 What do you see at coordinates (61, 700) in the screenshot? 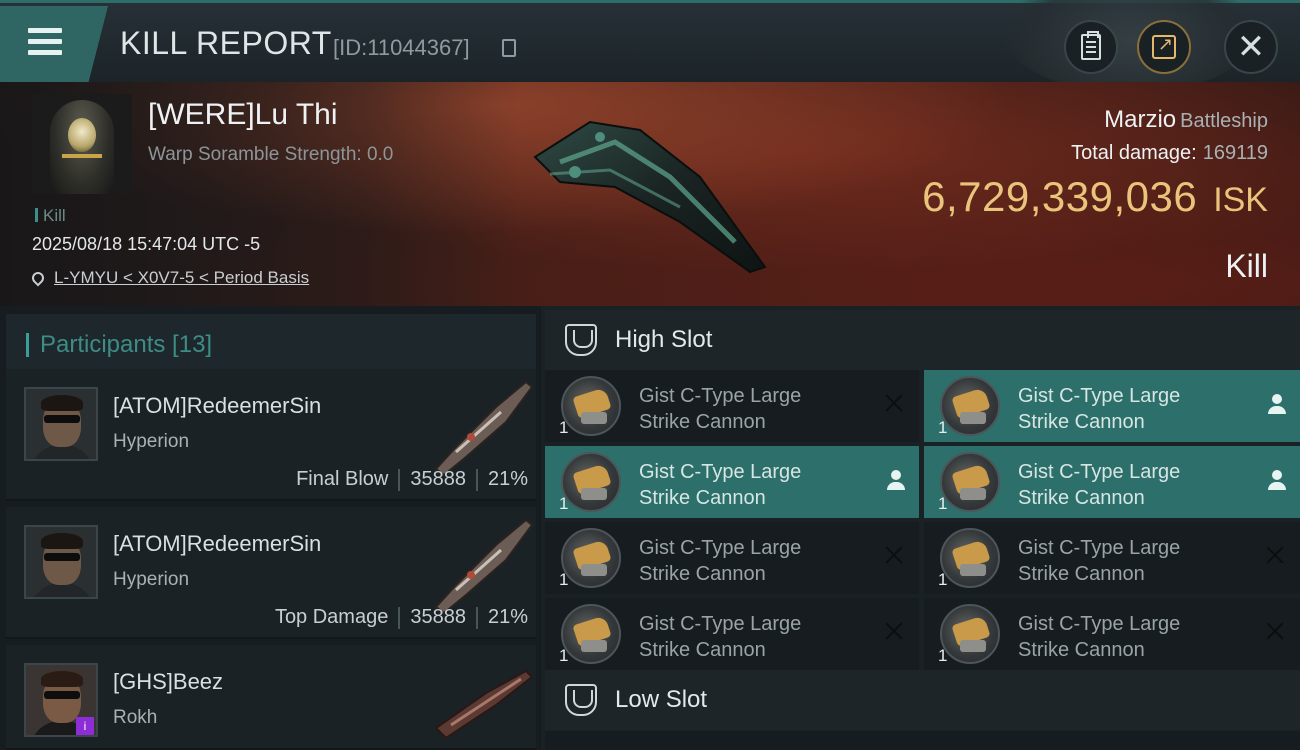
I see `avatar: i` at bounding box center [61, 700].